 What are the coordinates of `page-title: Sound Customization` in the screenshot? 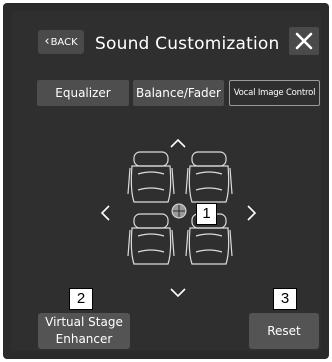 It's located at (187, 44).